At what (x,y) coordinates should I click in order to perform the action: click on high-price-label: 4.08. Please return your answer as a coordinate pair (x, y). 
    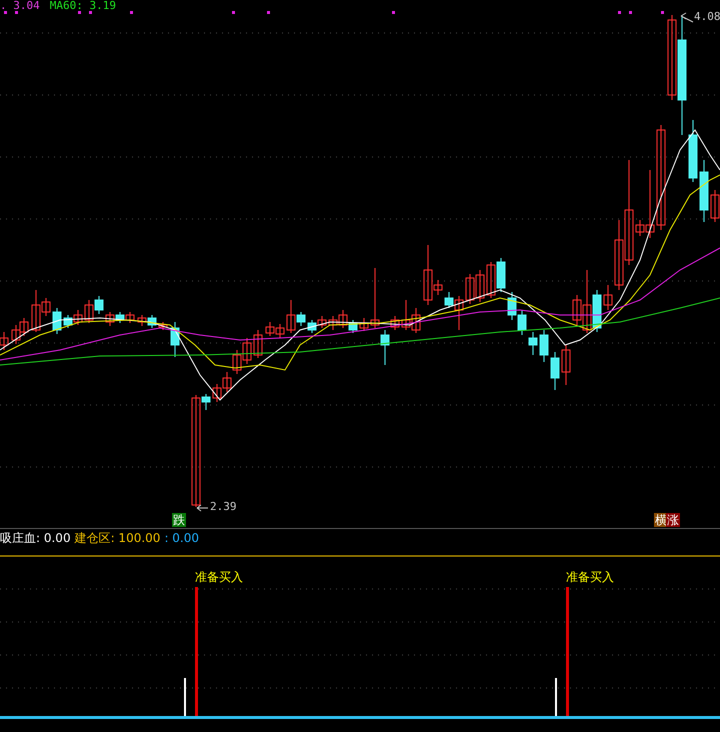
    Looking at the image, I should click on (707, 16).